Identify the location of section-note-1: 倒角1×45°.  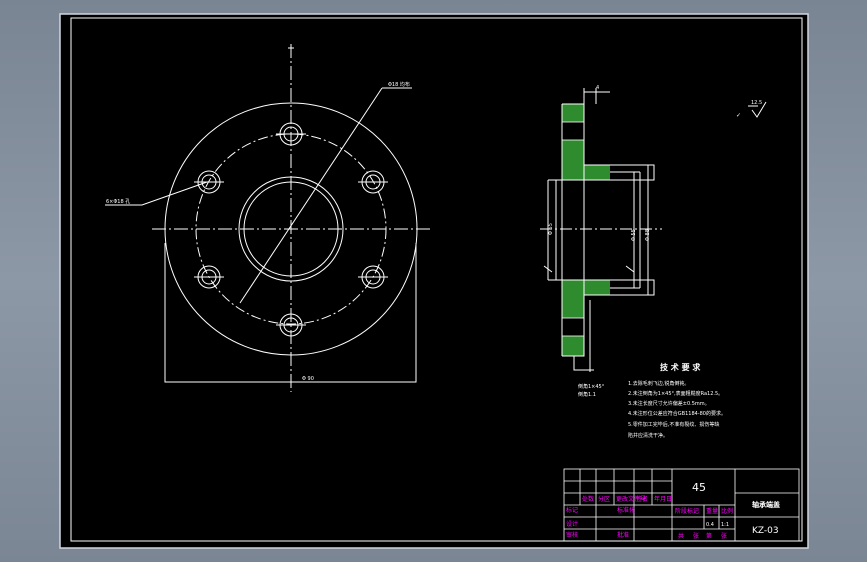
(591, 386).